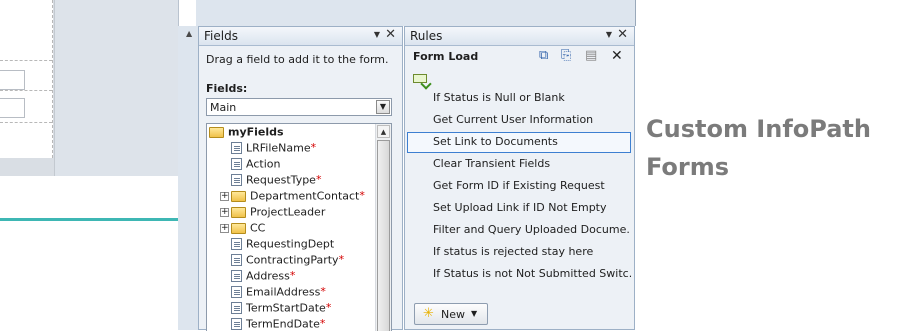 The height and width of the screenshot is (331, 900). I want to click on tree-item-label: LRFileName, so click(278, 148).